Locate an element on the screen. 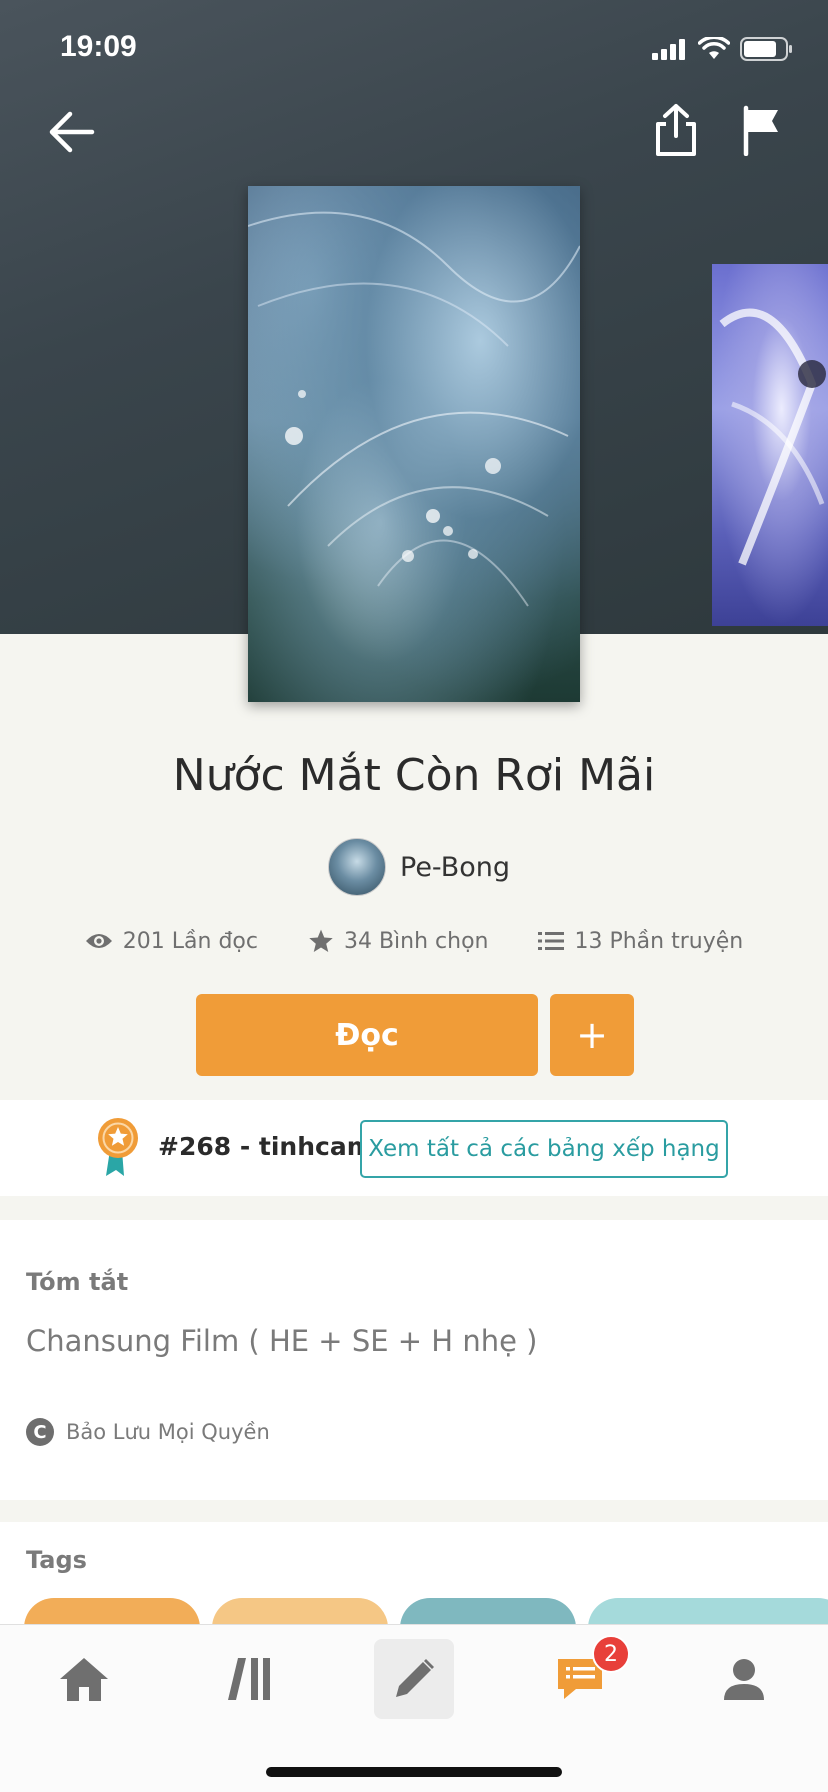 Image resolution: width=828 pixels, height=1792 pixels. summary-heading: Tóm tắt is located at coordinates (77, 1282).